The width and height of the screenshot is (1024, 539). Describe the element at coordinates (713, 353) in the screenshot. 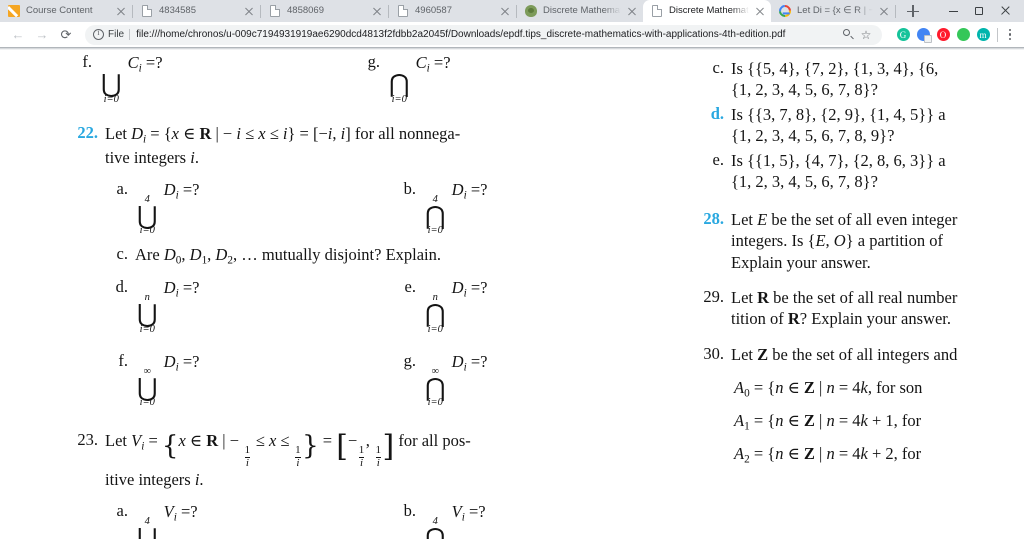

I see `exercise-number: 30.` at that location.